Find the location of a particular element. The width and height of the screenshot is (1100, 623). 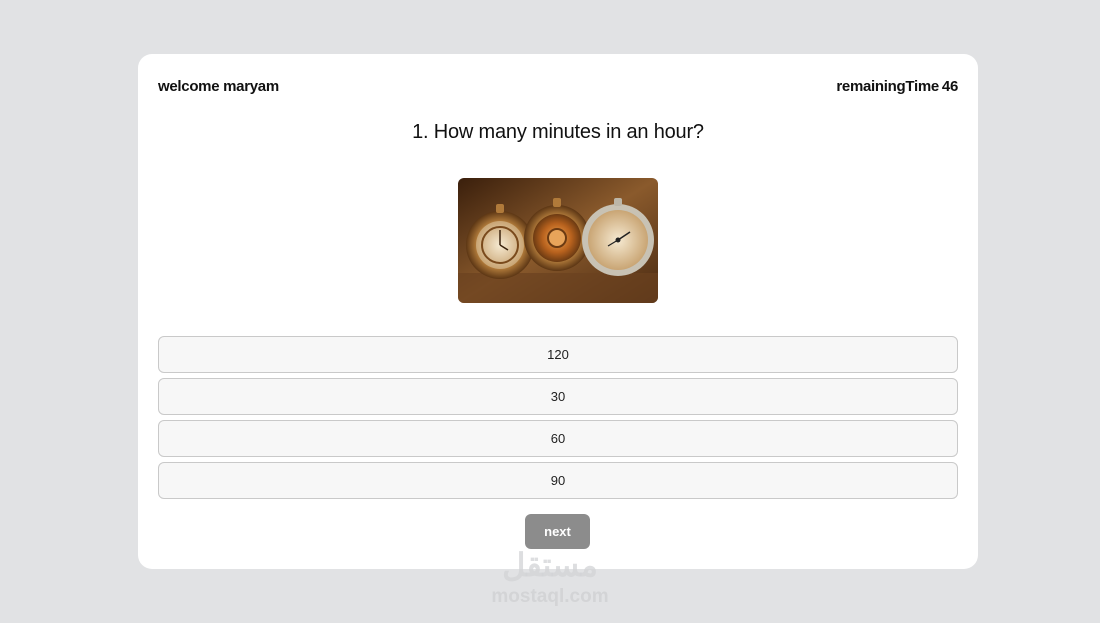

next-button: next is located at coordinates (557, 531).